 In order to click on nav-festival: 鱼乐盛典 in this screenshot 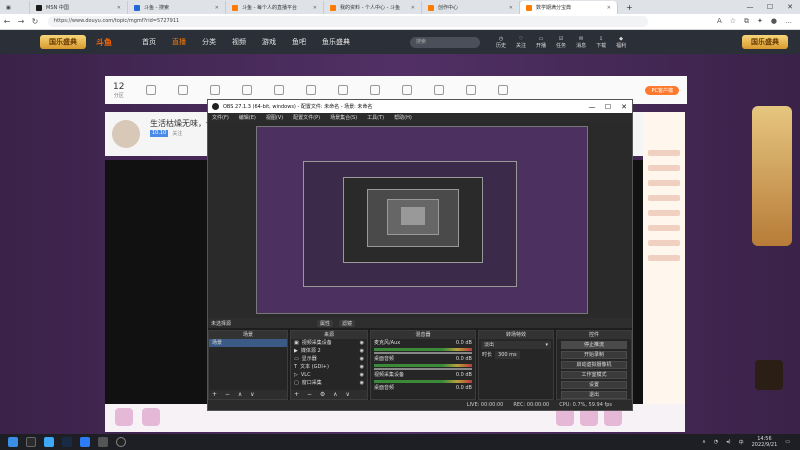, I will do `click(336, 42)`.